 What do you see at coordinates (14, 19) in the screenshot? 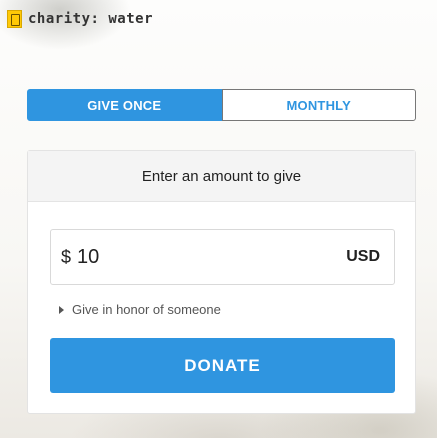
I see `jerrycan-logo-icon` at bounding box center [14, 19].